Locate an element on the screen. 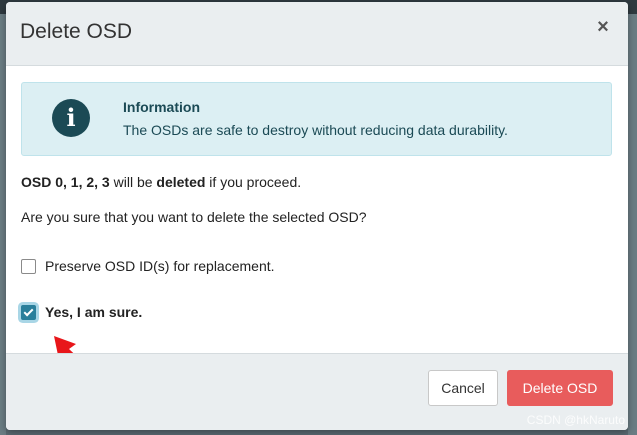 This screenshot has width=637, height=435. modal-header: Delete OSD × is located at coordinates (317, 34).